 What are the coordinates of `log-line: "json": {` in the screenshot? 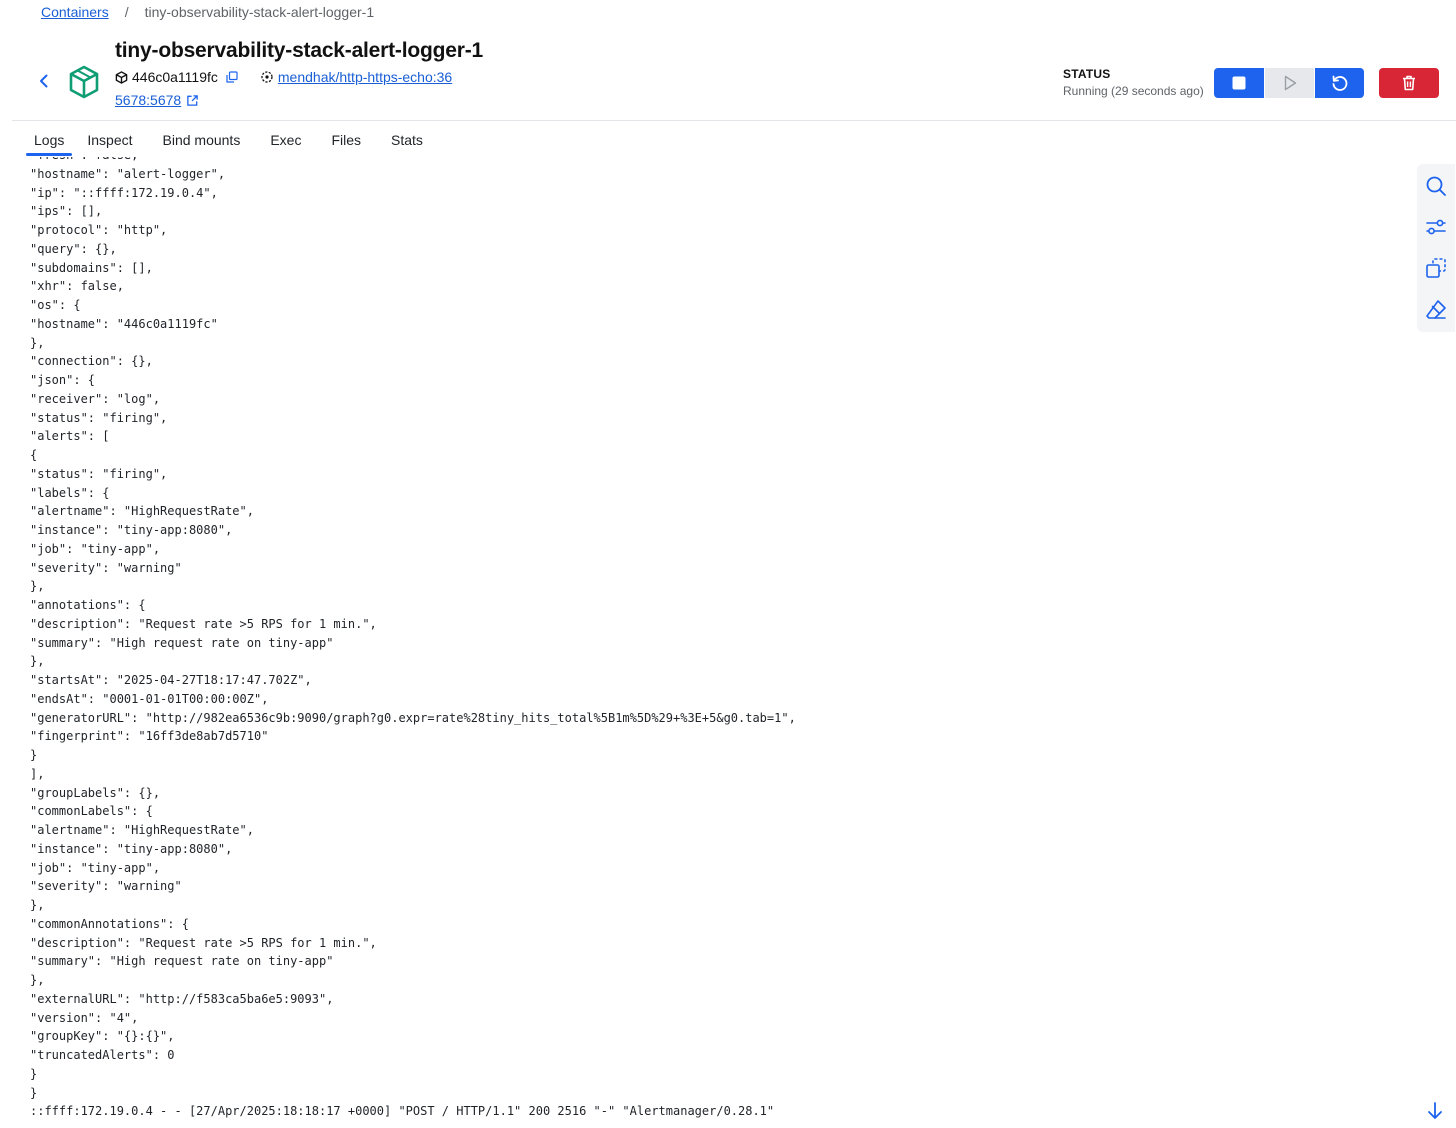 It's located at (63, 380).